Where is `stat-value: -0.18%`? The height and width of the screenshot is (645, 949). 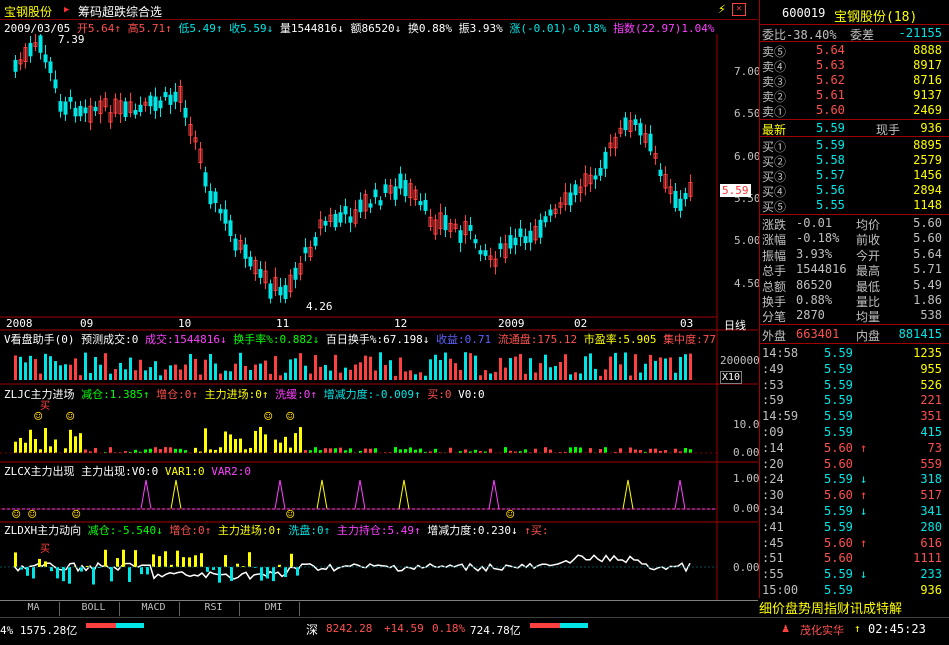 stat-value: -0.18% is located at coordinates (818, 238).